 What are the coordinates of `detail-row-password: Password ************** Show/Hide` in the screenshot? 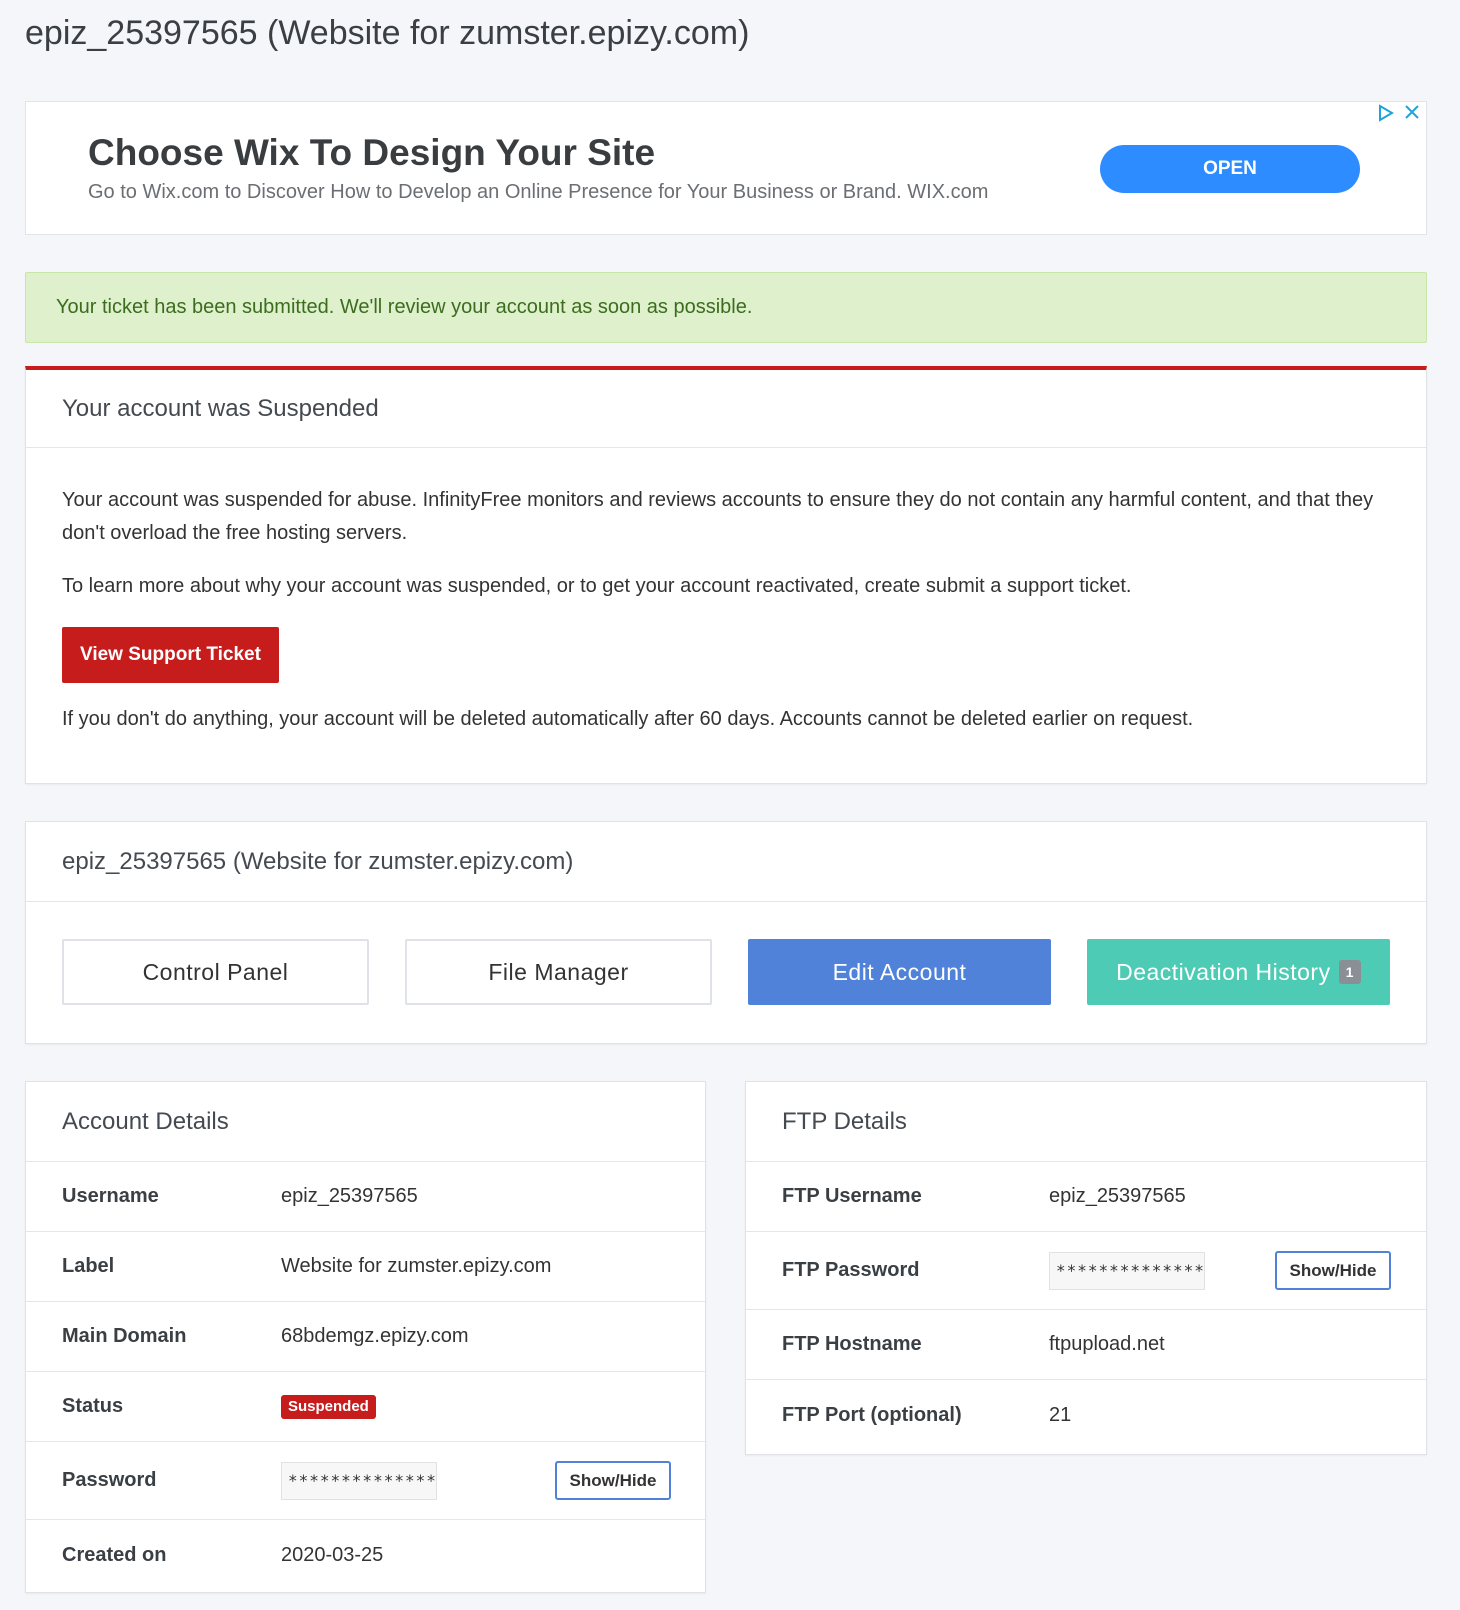 It's located at (365, 1481).